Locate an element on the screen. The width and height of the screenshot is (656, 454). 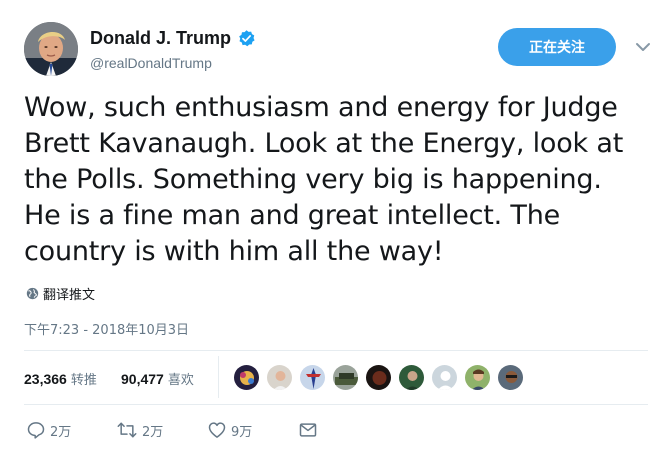
retweet-count: 2万 is located at coordinates (153, 432).